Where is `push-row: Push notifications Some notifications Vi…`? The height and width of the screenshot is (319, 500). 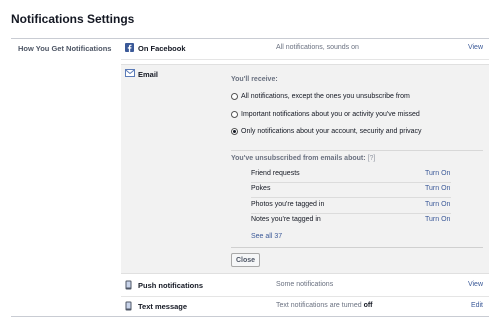
push-row: Push notifications Some notifications Vi… is located at coordinates (305, 286).